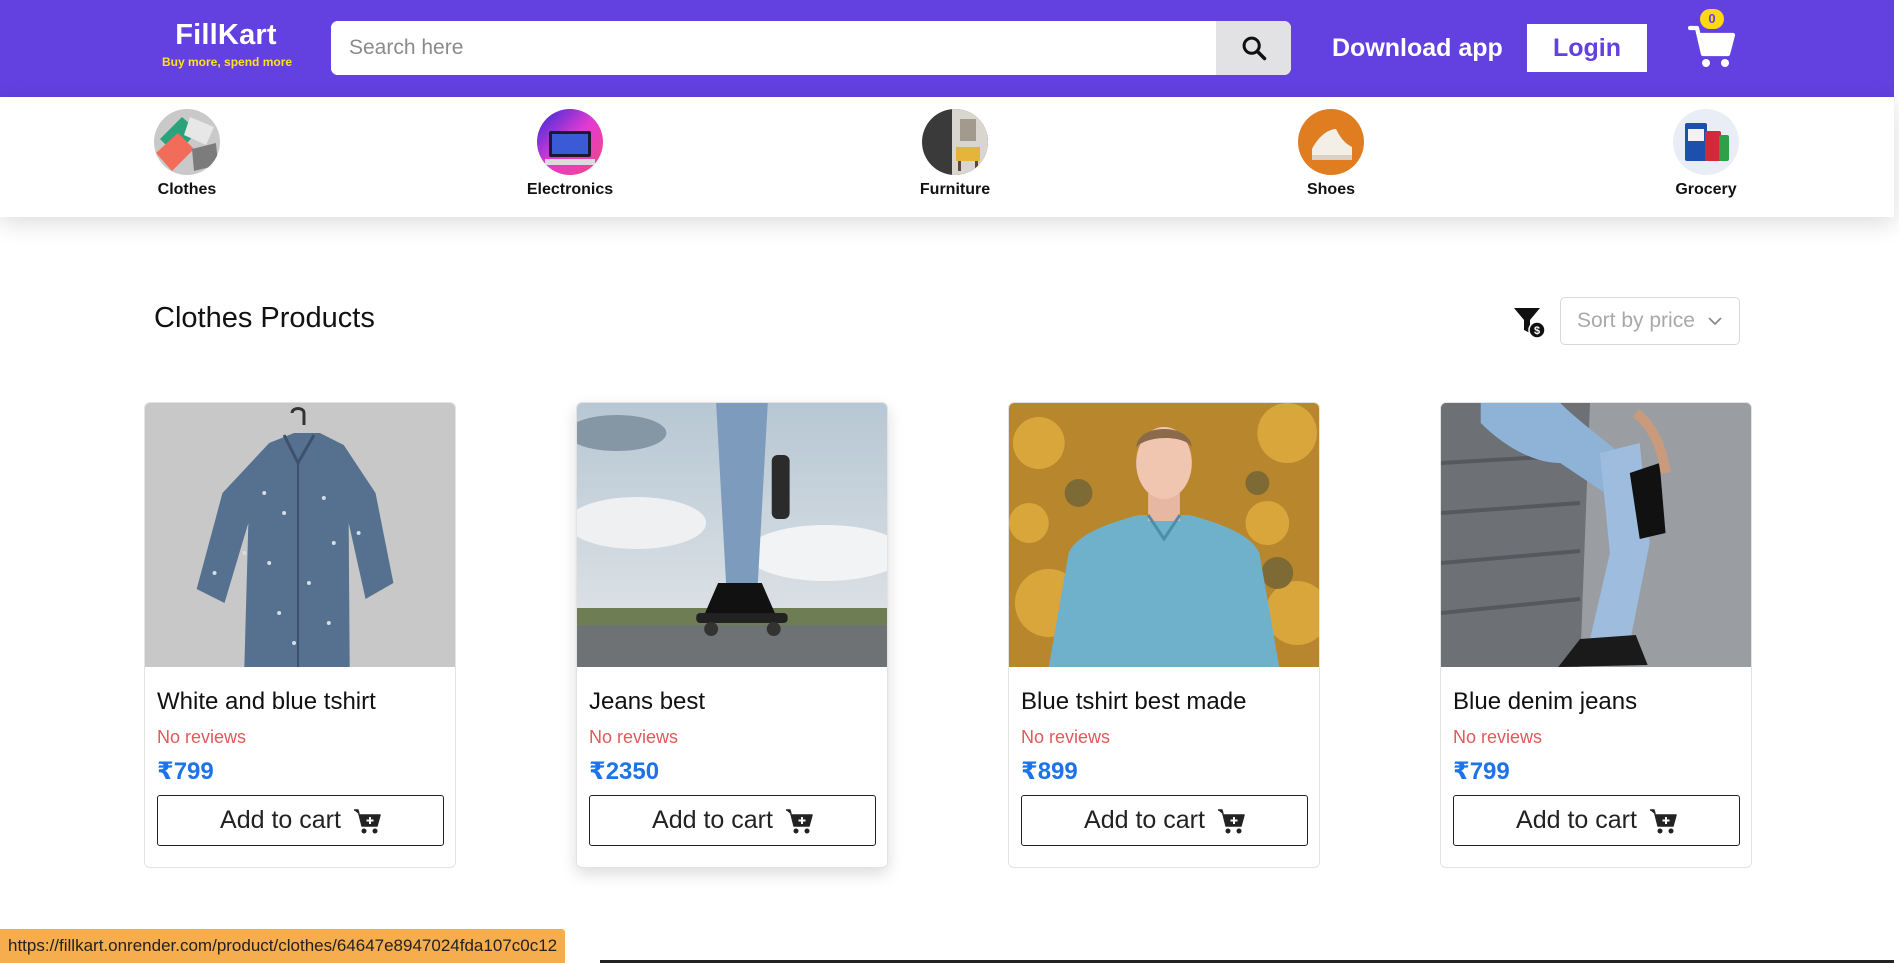 The width and height of the screenshot is (1899, 963). I want to click on category-label: Grocery, so click(1706, 189).